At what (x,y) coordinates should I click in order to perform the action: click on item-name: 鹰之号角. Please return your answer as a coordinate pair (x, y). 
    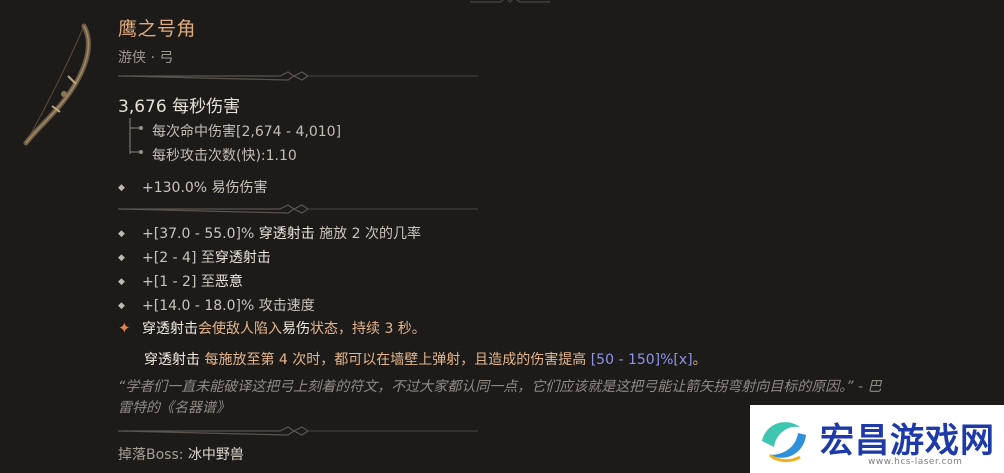
    Looking at the image, I should click on (157, 29).